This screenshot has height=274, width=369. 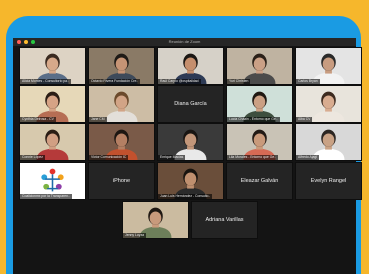 I want to click on participant-display-name: Diana García, so click(x=190, y=104).